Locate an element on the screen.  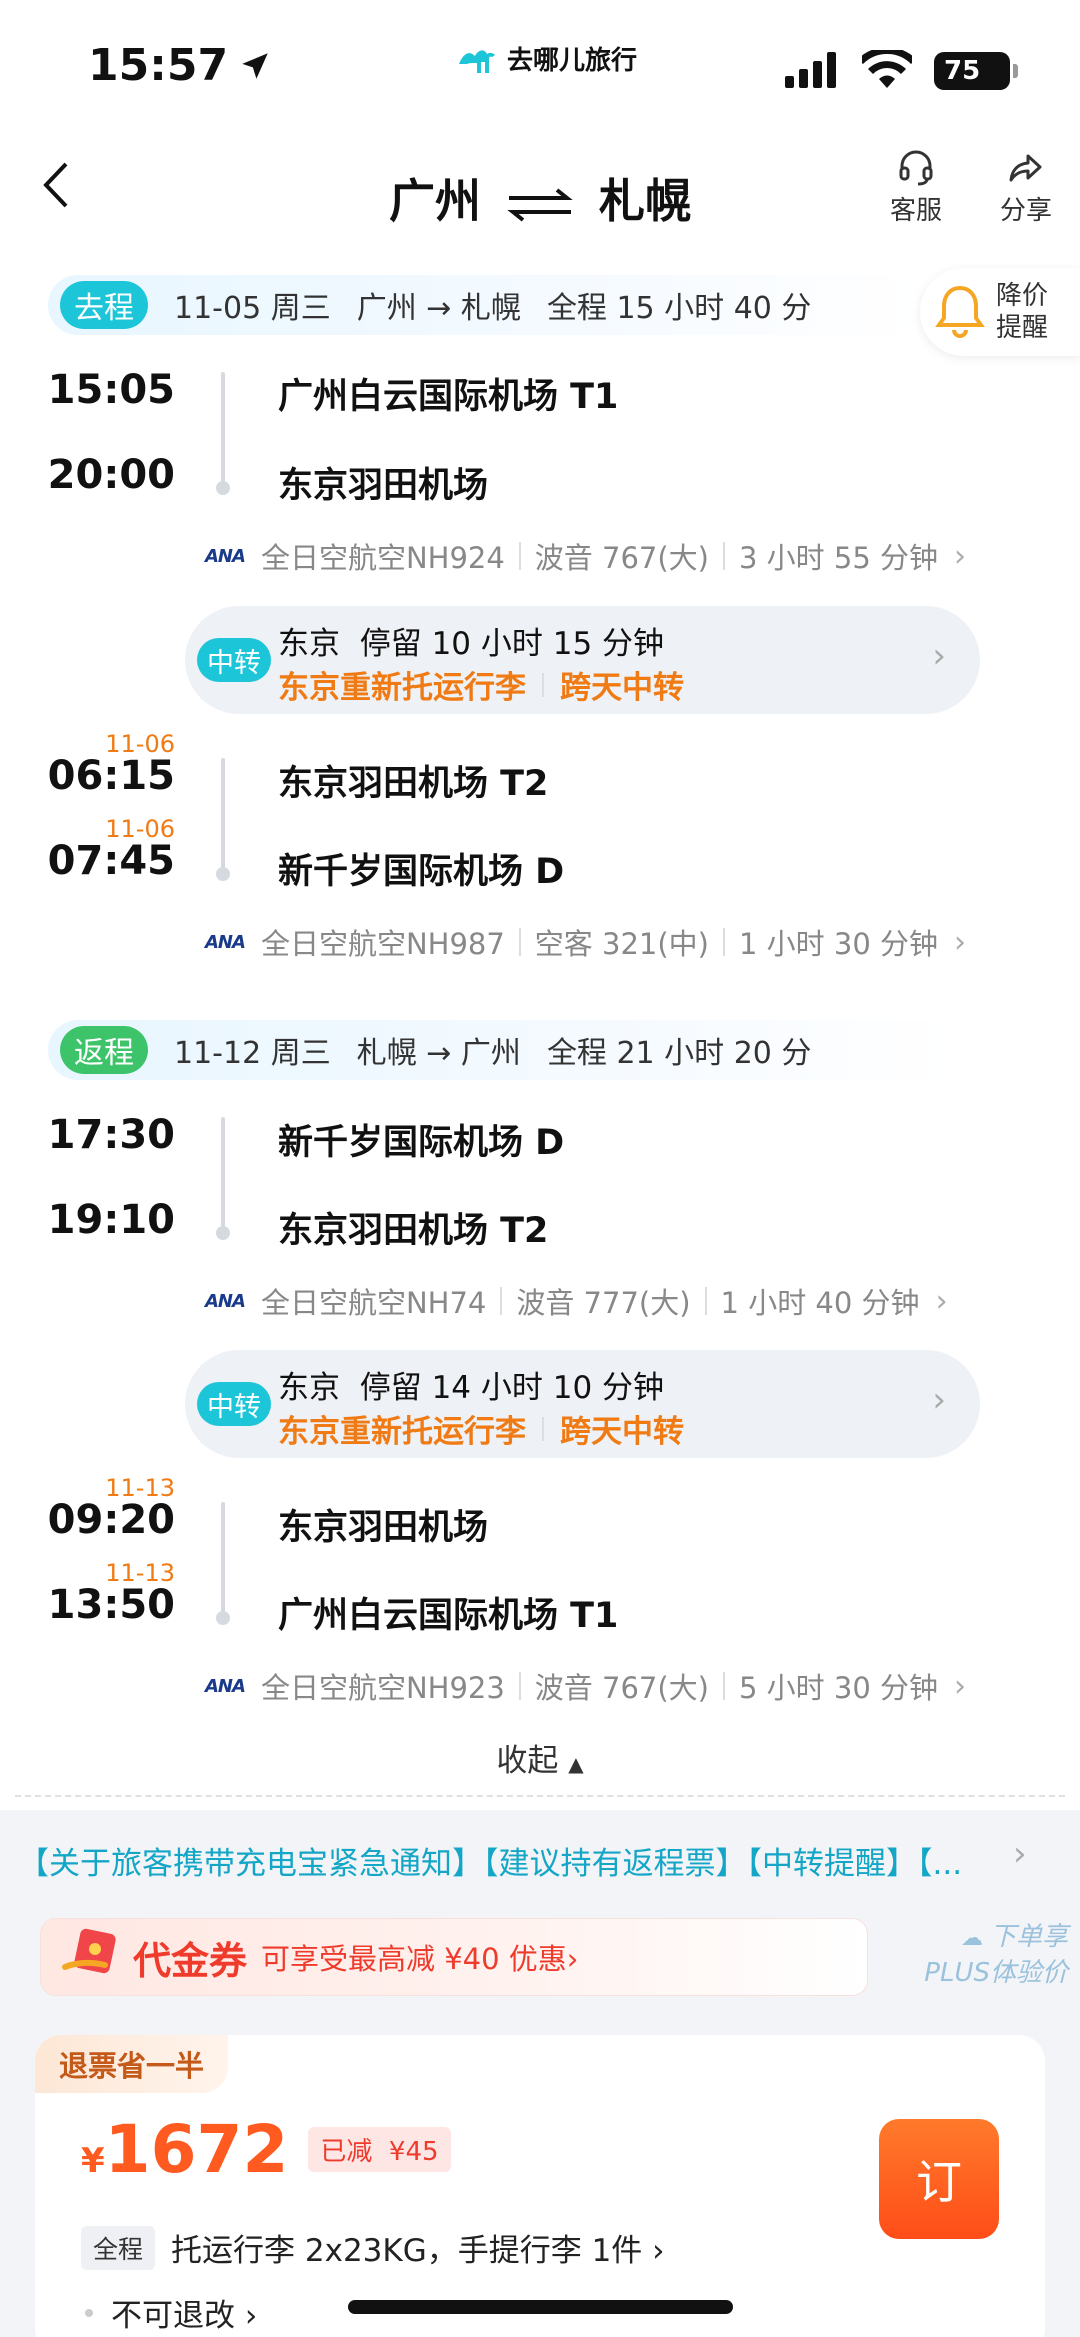
price-value: 1672 is located at coordinates (196, 2149).